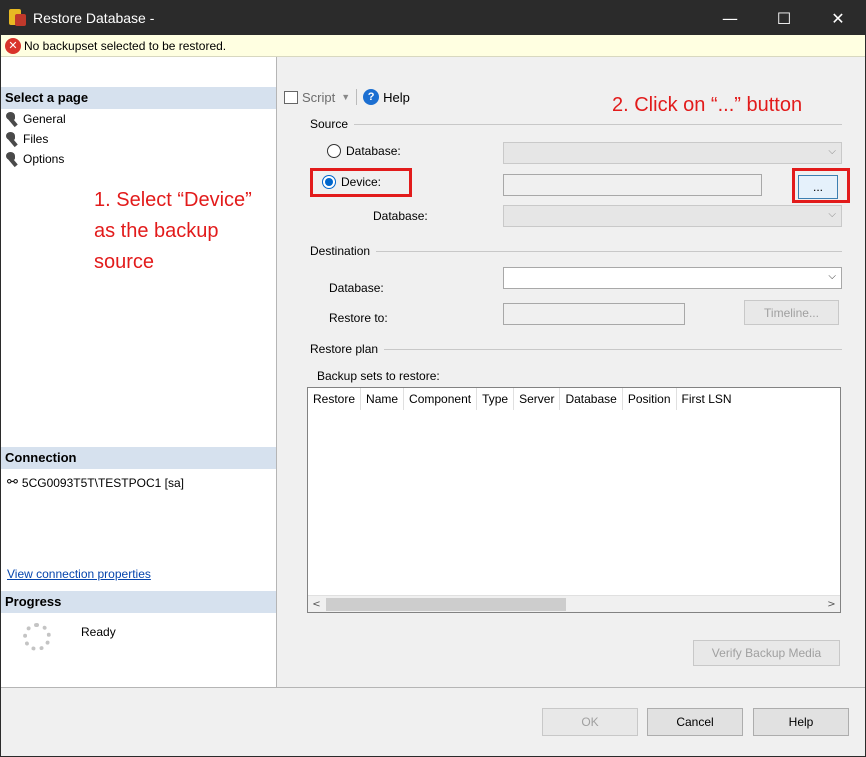 This screenshot has width=866, height=757. I want to click on scrollbar-thumb, so click(446, 604).